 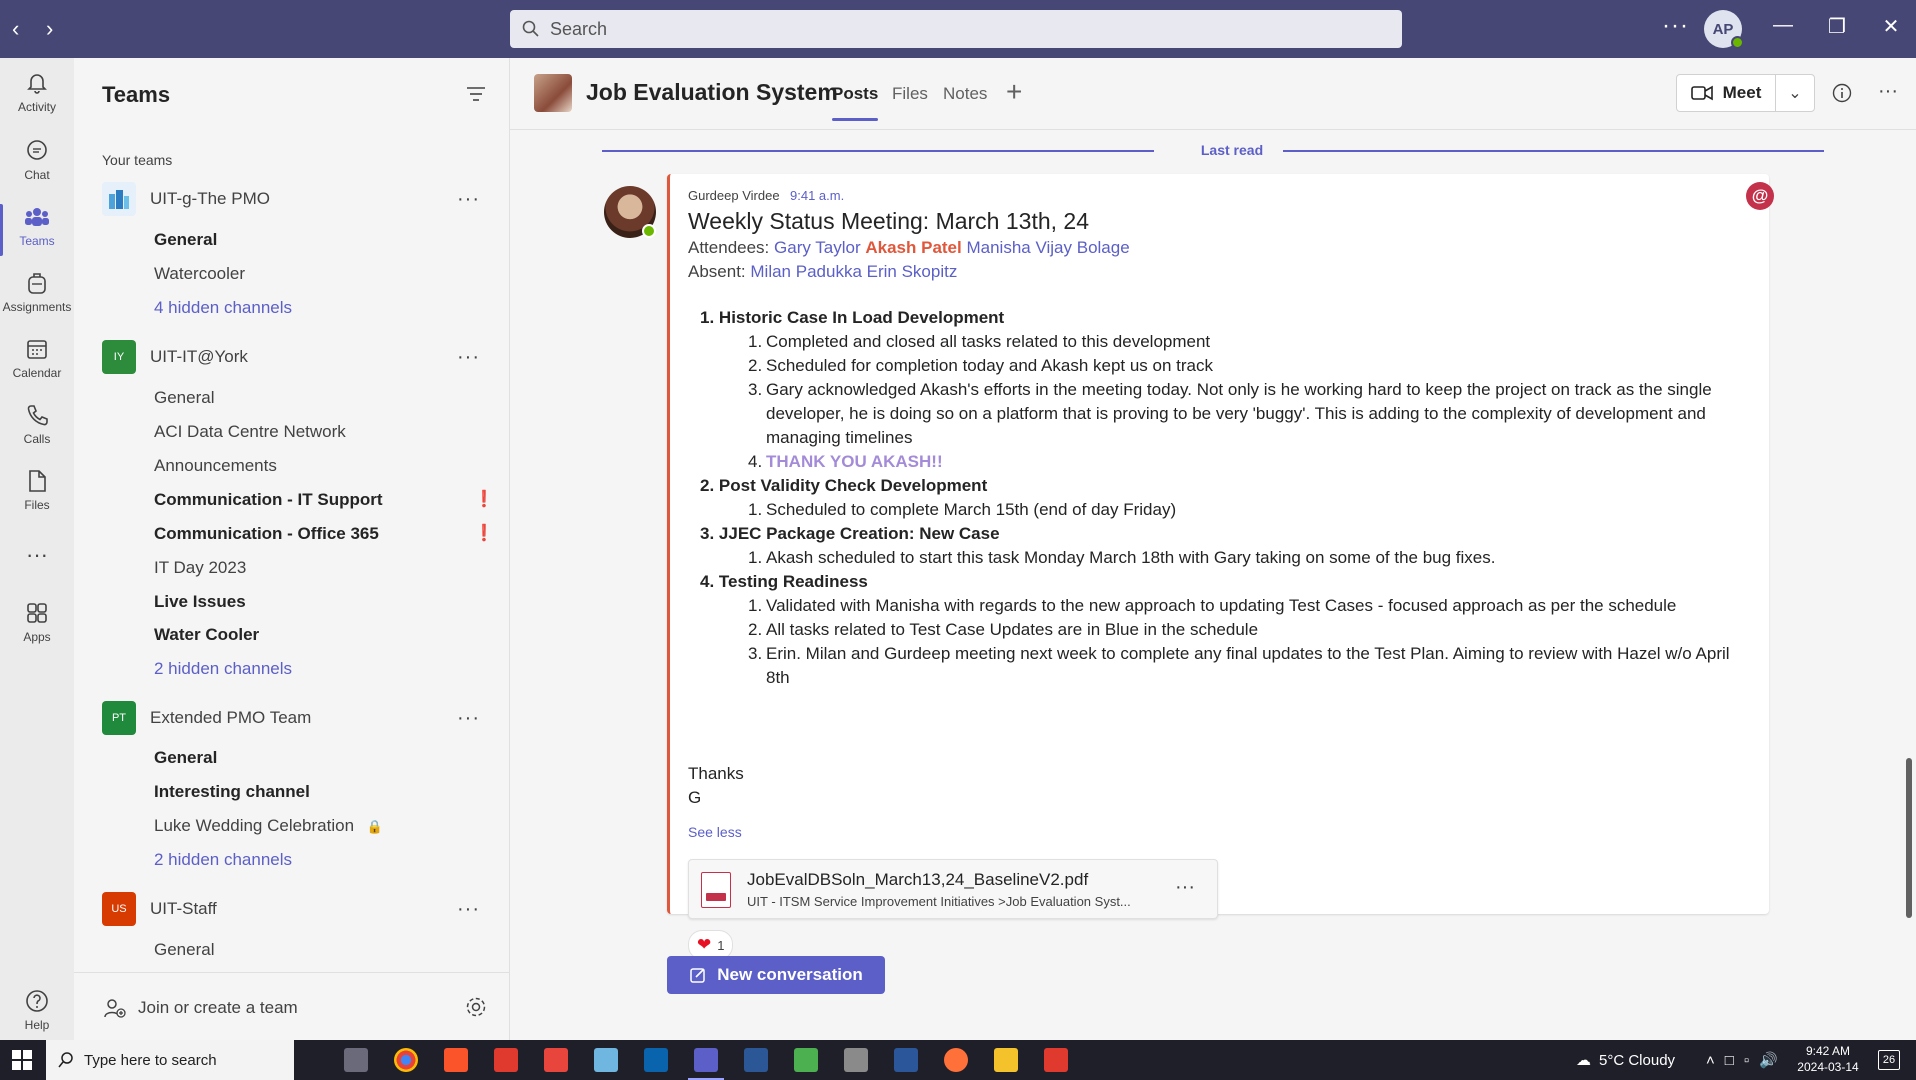 I want to click on tab-files: Files, so click(x=910, y=94).